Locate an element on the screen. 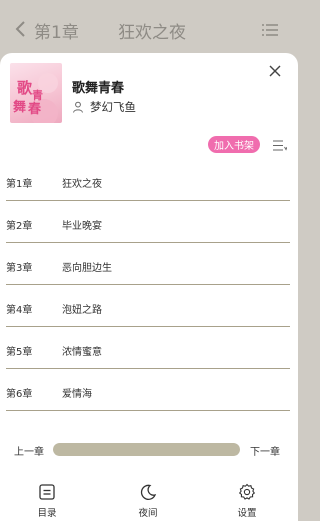 This screenshot has height=521, width=320. chapter-name: 泡妞之路 is located at coordinates (82, 310).